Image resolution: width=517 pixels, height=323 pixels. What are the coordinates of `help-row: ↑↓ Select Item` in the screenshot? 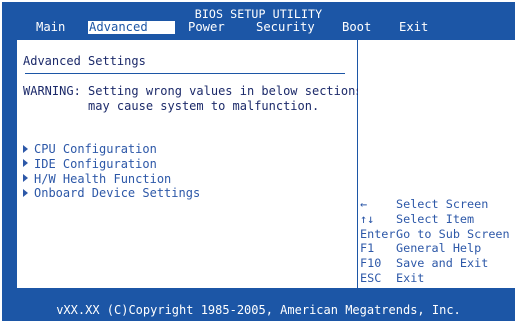 It's located at (435, 219).